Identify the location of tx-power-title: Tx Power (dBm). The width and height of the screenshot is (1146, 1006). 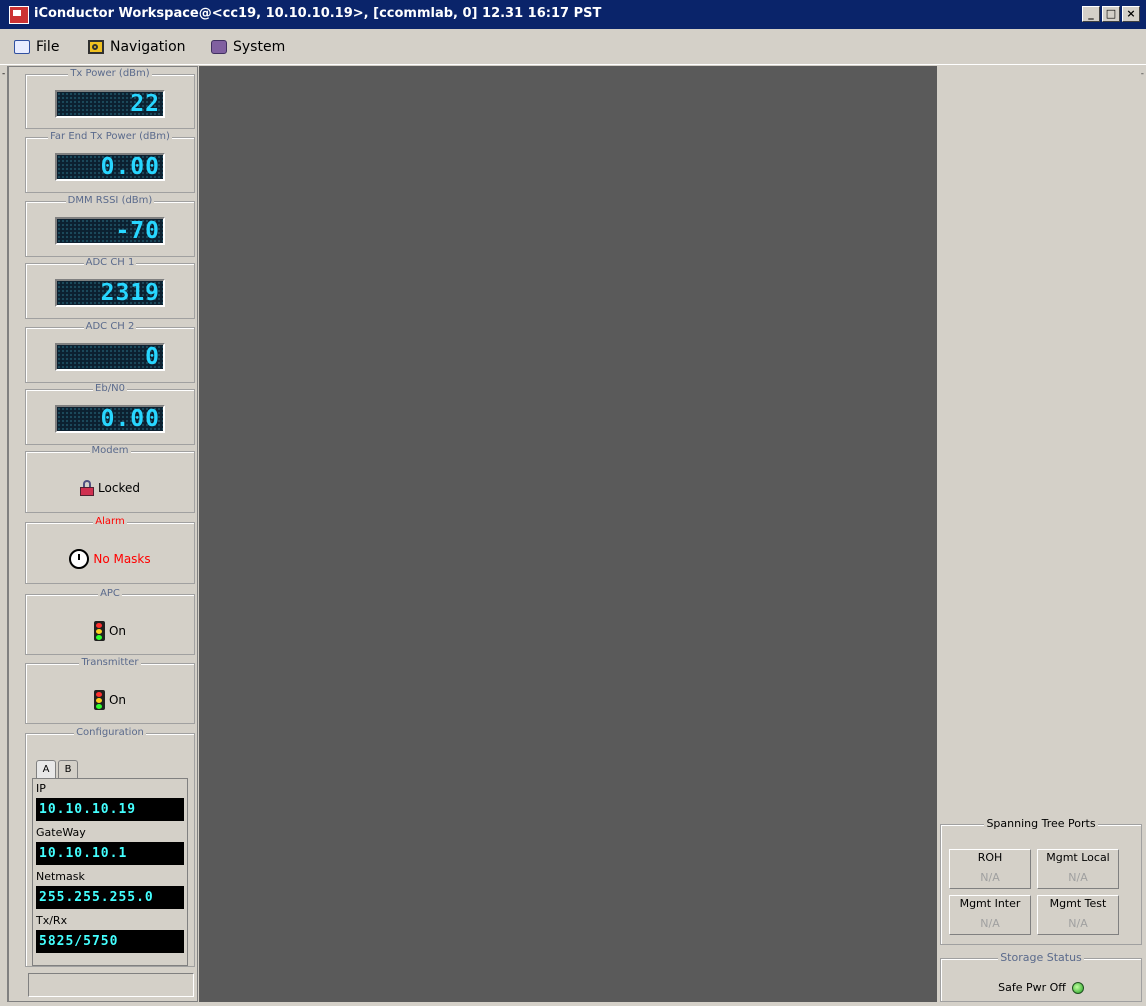
(110, 73).